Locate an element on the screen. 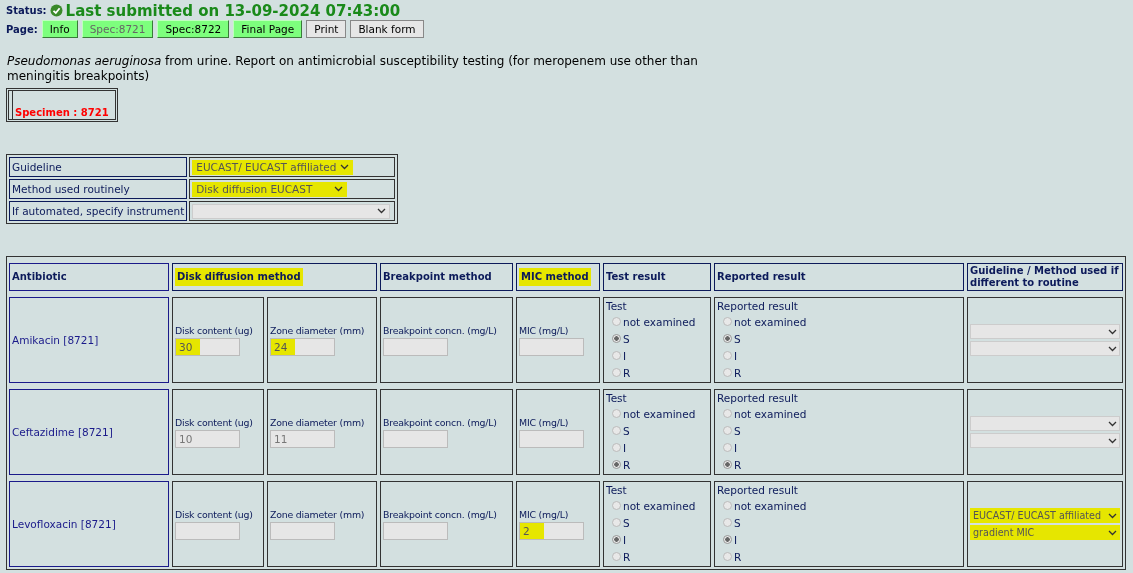 Image resolution: width=1133 pixels, height=573 pixels. antibiotic-name: Ceftazidime [8721] is located at coordinates (62, 432).